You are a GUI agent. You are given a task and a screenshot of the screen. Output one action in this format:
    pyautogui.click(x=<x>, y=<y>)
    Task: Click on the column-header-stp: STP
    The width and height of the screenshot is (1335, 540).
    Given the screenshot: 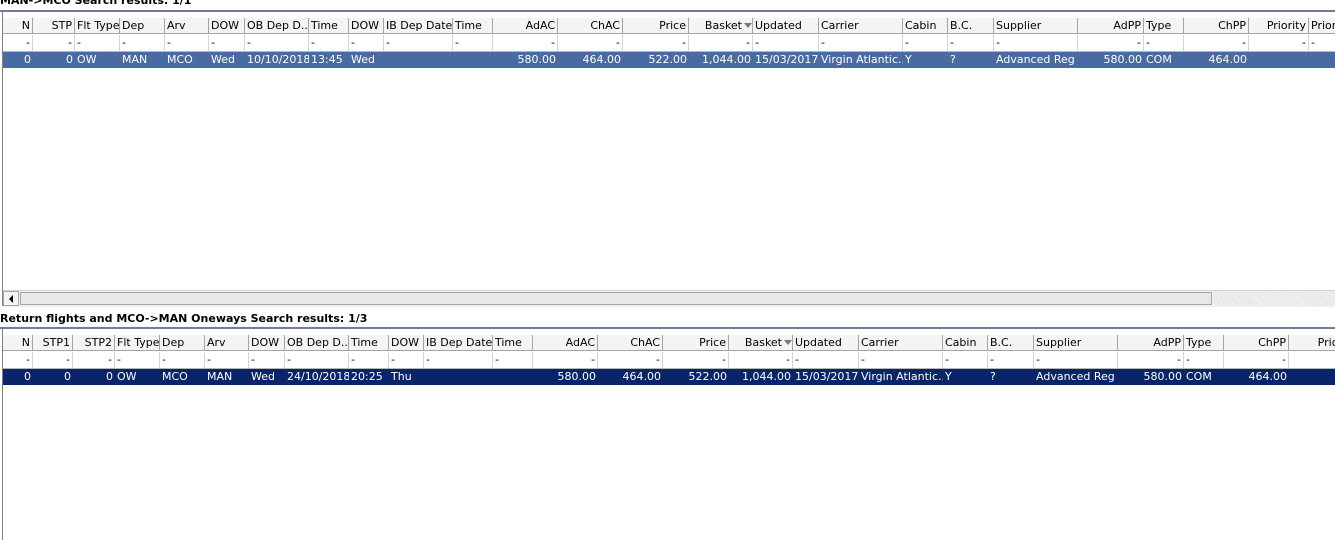 What is the action you would take?
    pyautogui.click(x=54, y=26)
    